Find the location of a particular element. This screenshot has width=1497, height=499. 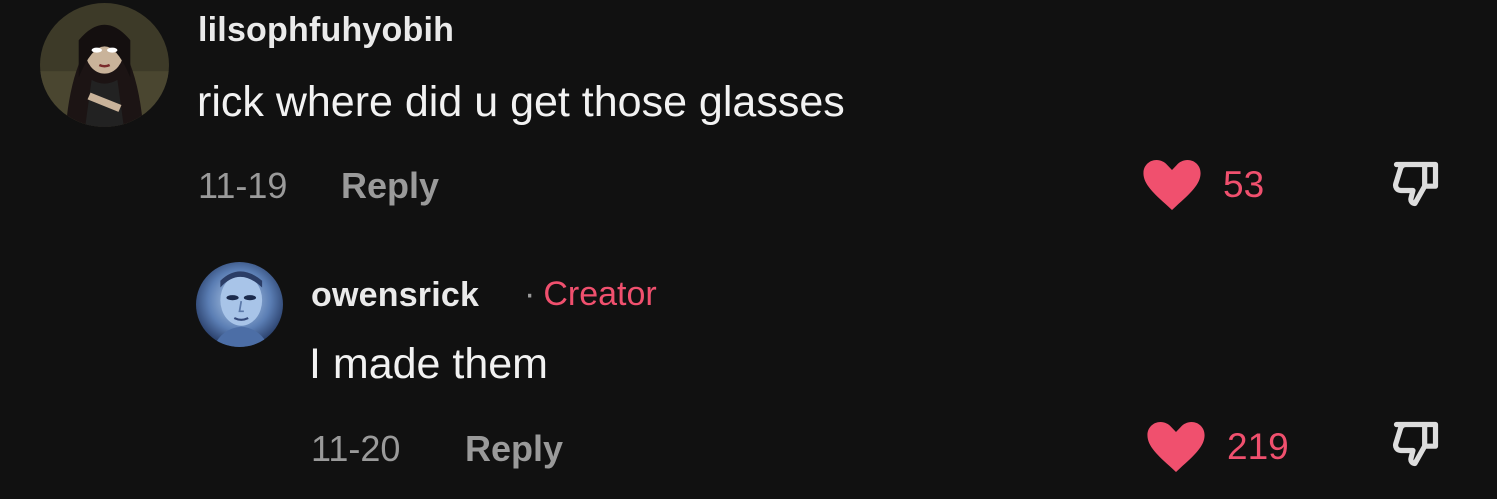

comment-date: 11-19 is located at coordinates (243, 185).